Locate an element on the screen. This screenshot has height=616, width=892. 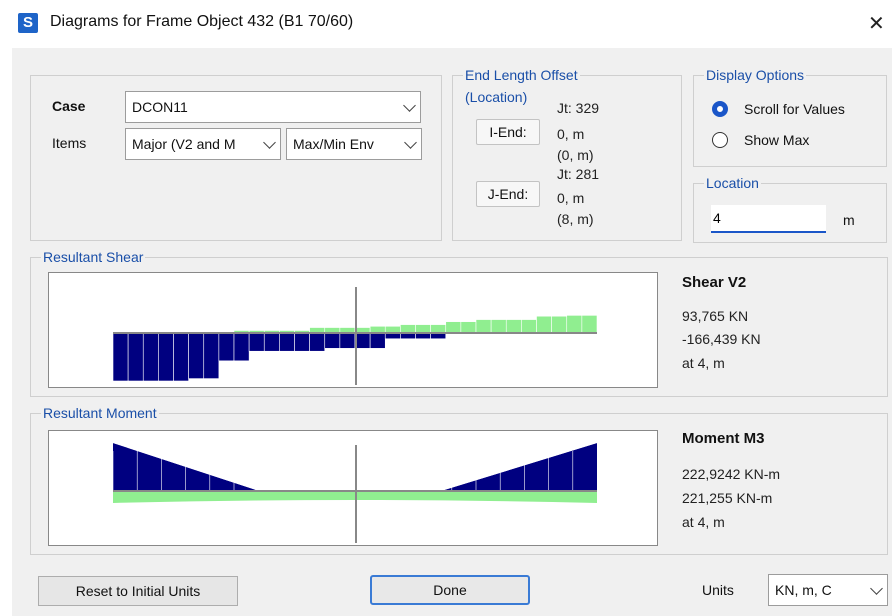
items-dropdown: Major (V2 and M is located at coordinates (203, 144).